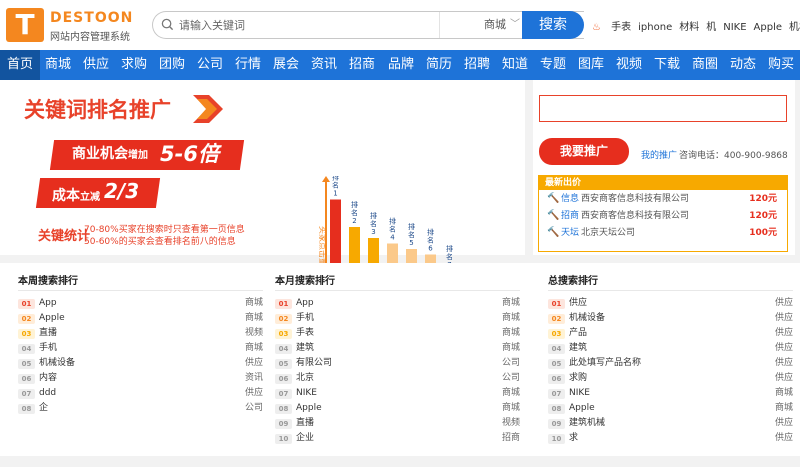 This screenshot has height=467, width=800. I want to click on rank-category: 资讯, so click(253, 378).